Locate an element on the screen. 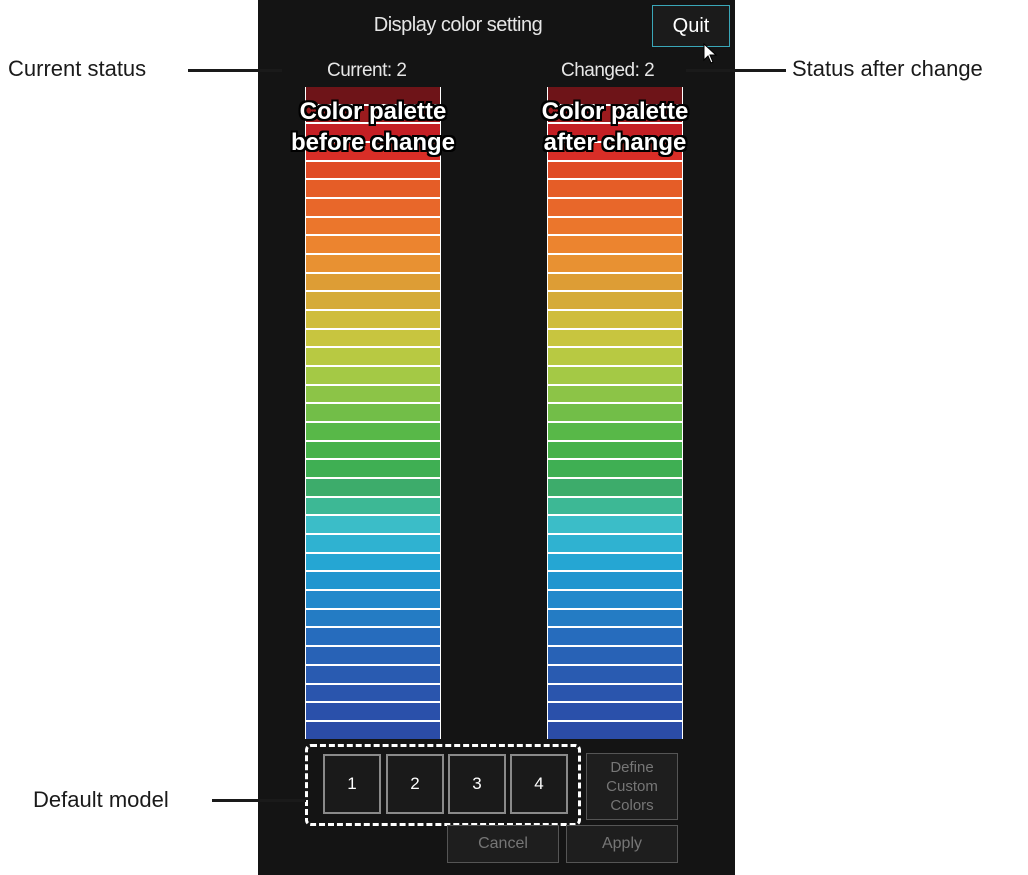 This screenshot has height=875, width=1028. callout-current-status-line is located at coordinates (235, 70).